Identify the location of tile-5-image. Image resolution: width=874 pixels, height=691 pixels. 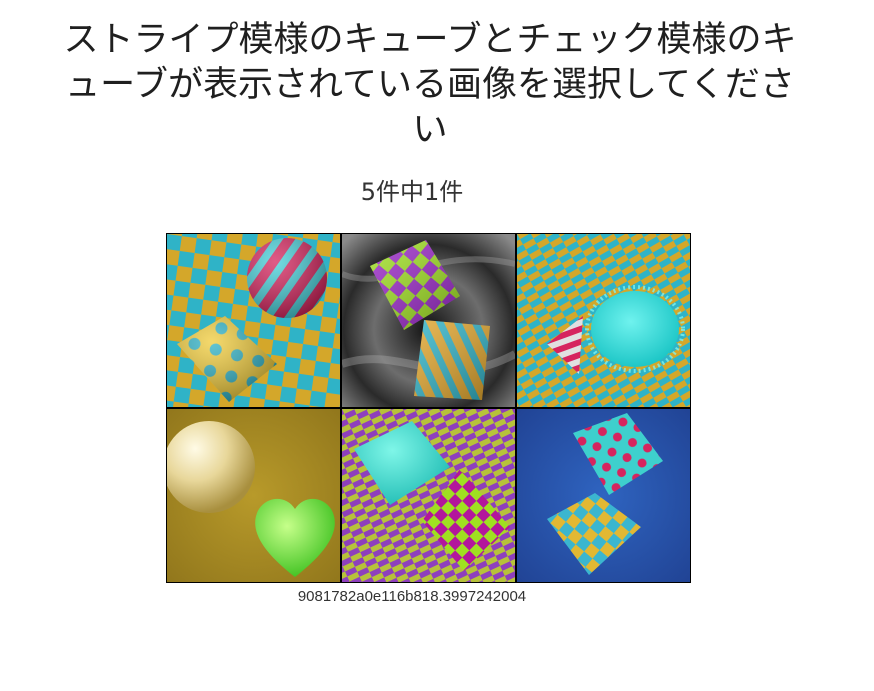
(428, 495).